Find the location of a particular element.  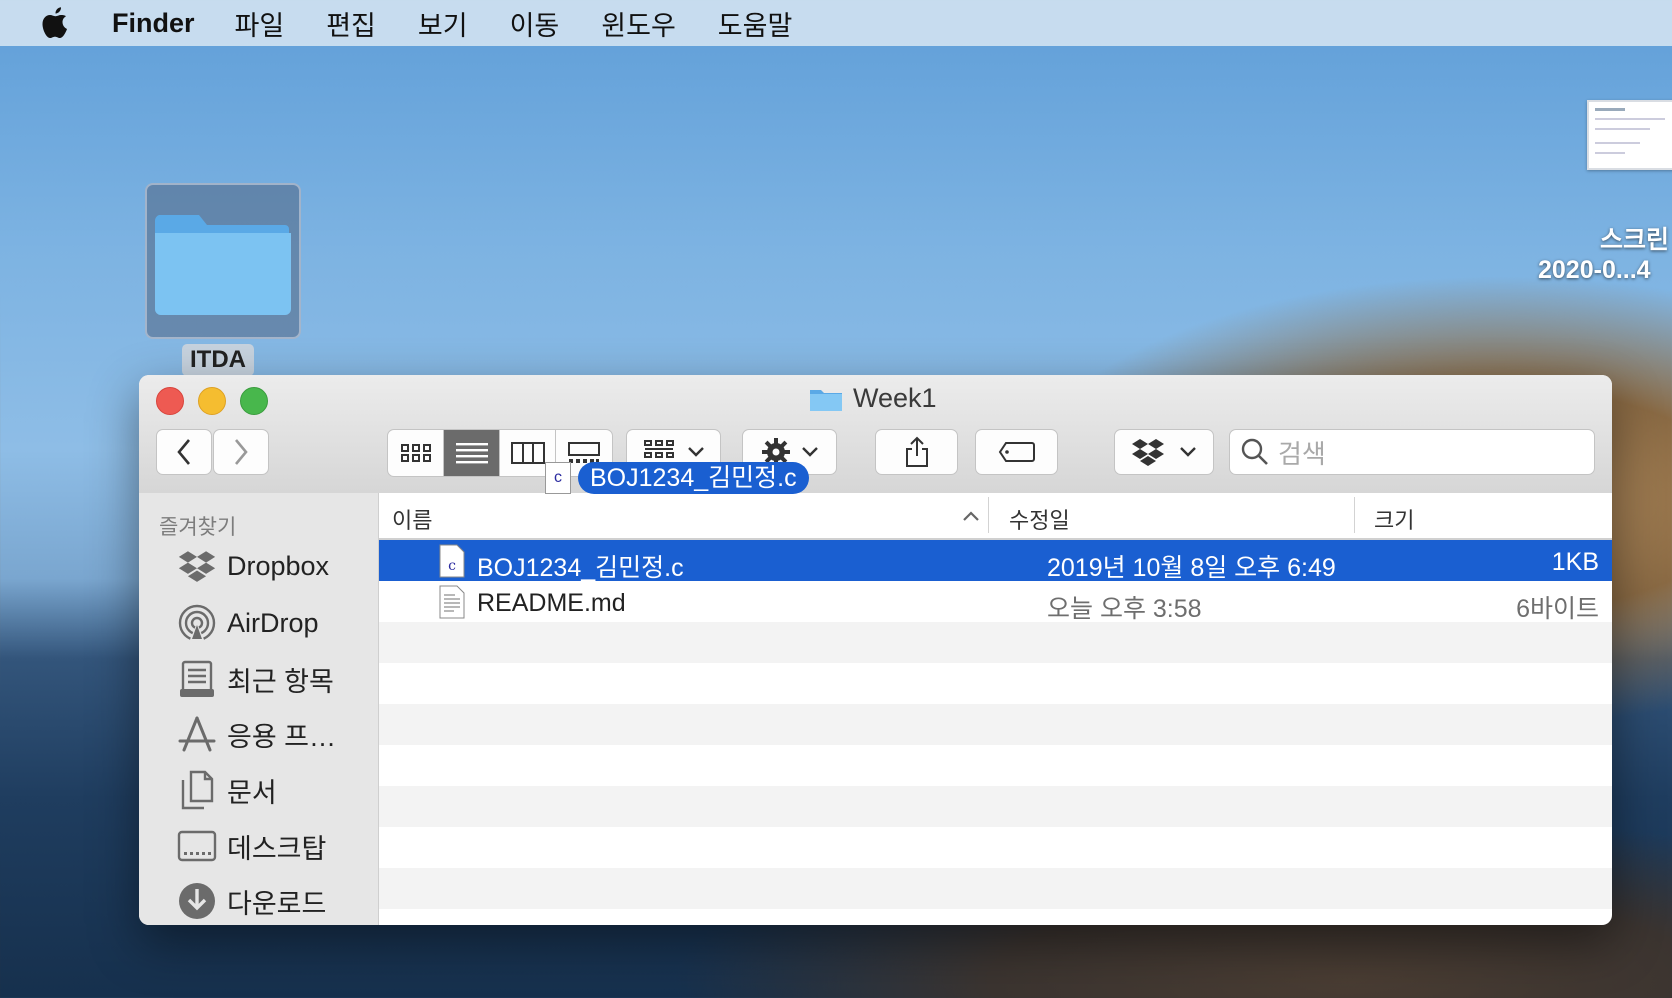

grid-icon is located at coordinates (415, 453).